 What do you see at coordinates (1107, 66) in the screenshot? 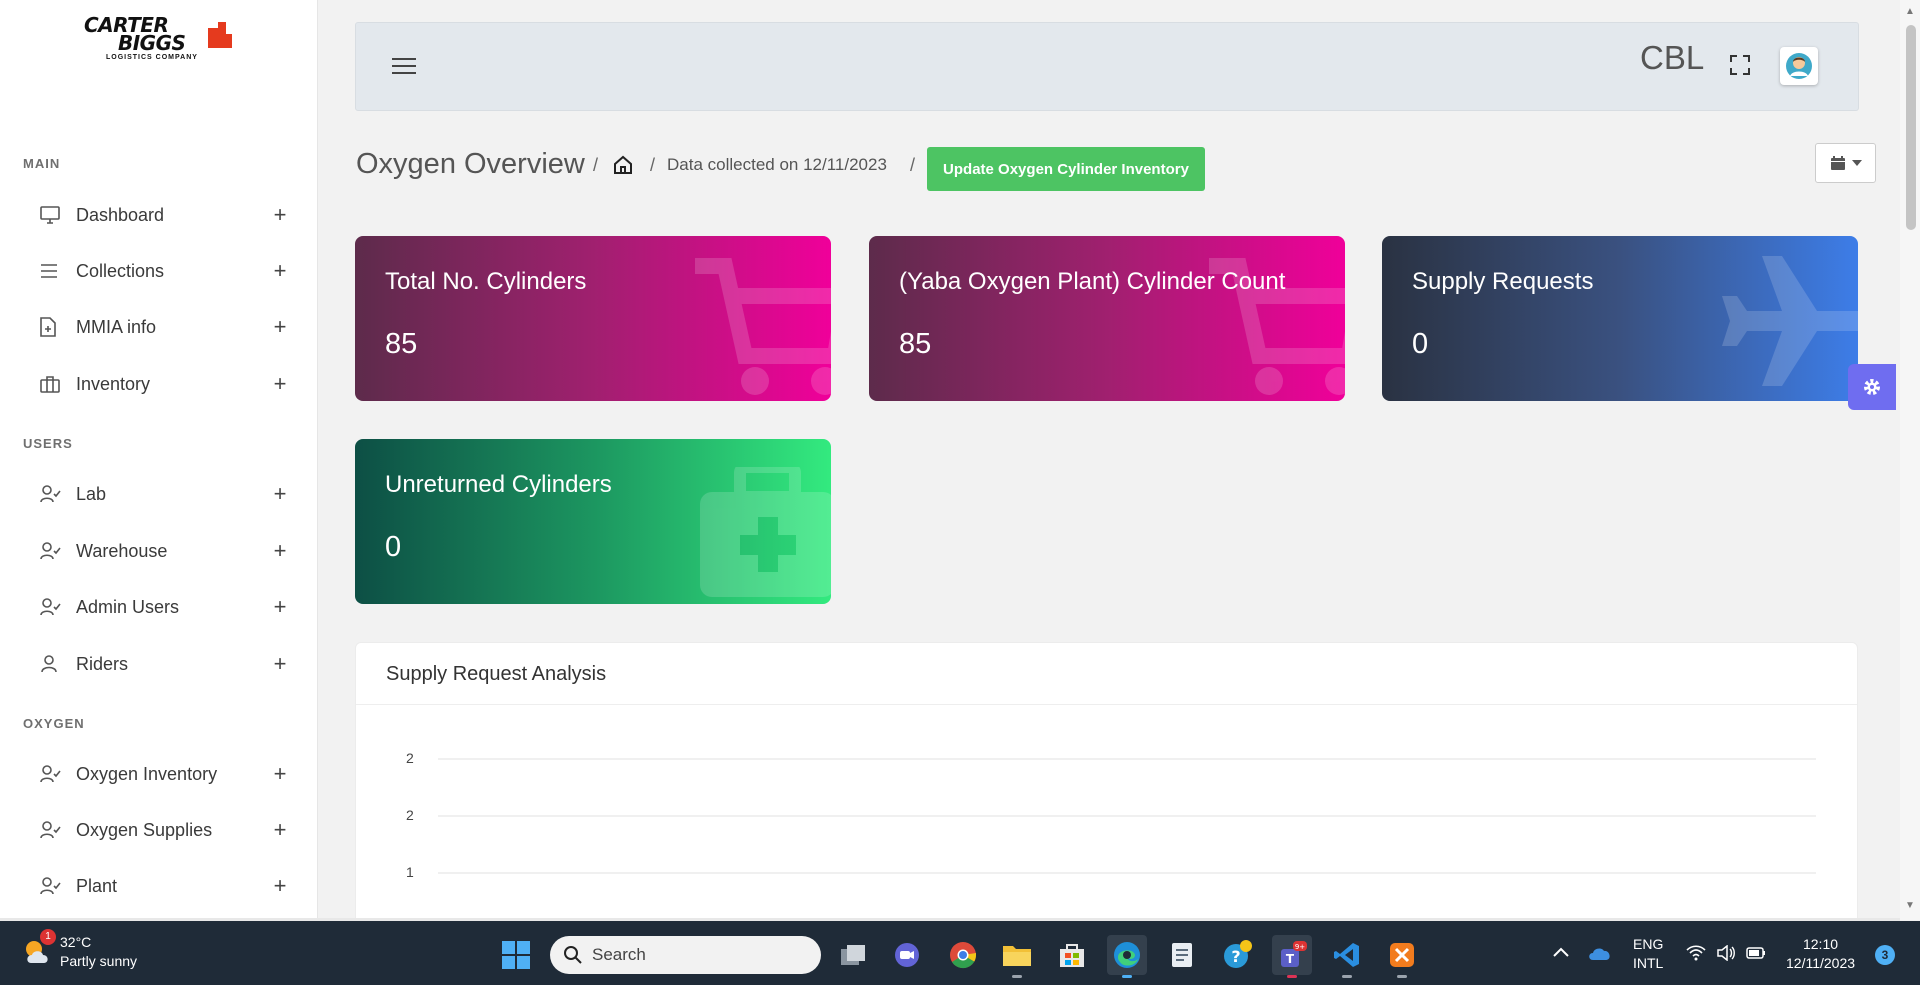
I see `top-bar: CBL` at bounding box center [1107, 66].